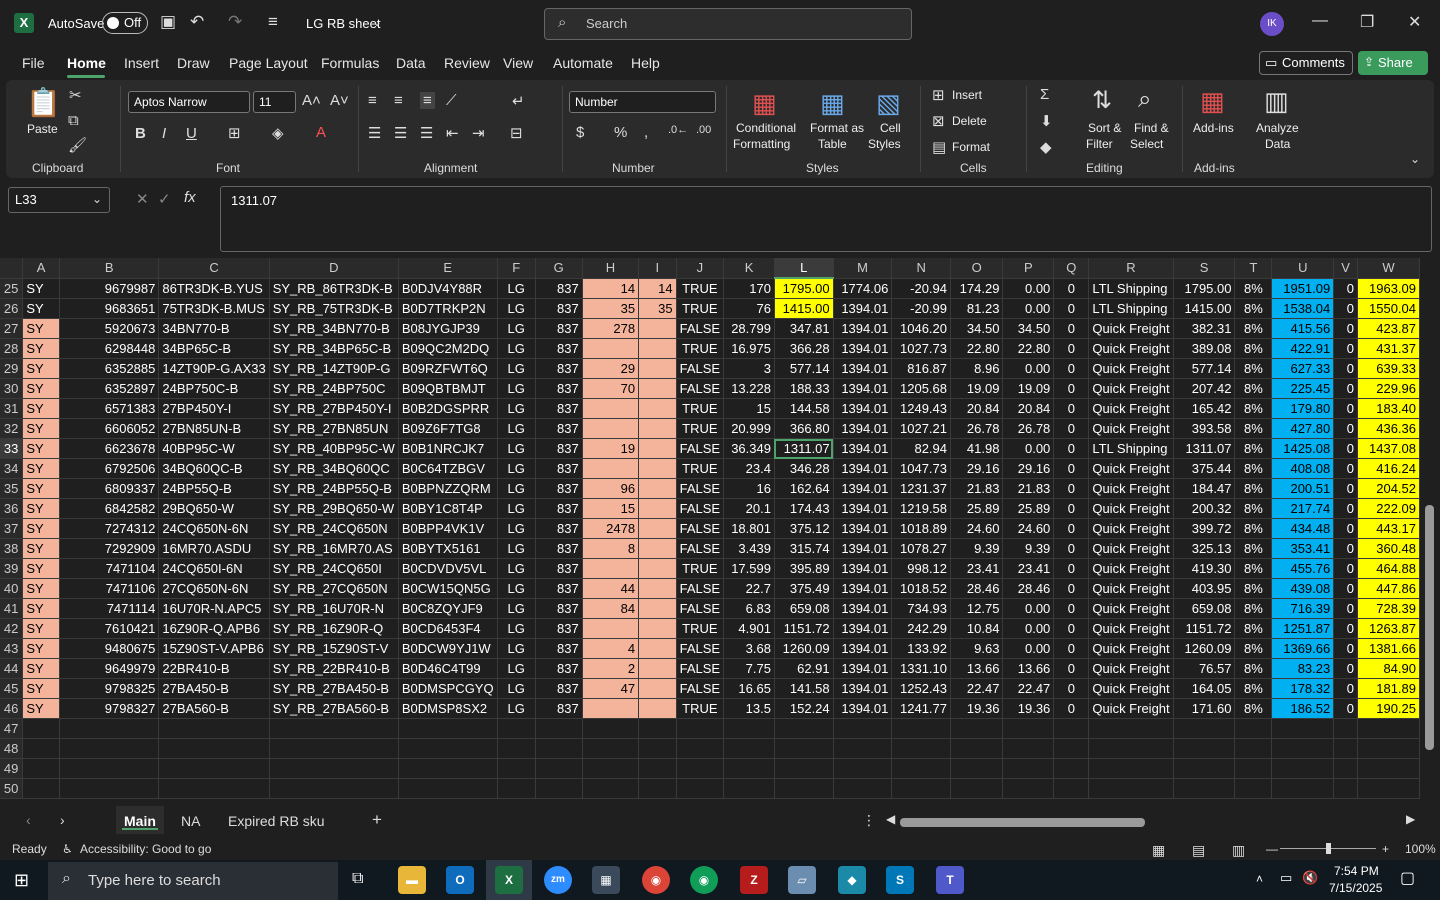 This screenshot has height=900, width=1440. I want to click on cell-g33: 837, so click(559, 448).